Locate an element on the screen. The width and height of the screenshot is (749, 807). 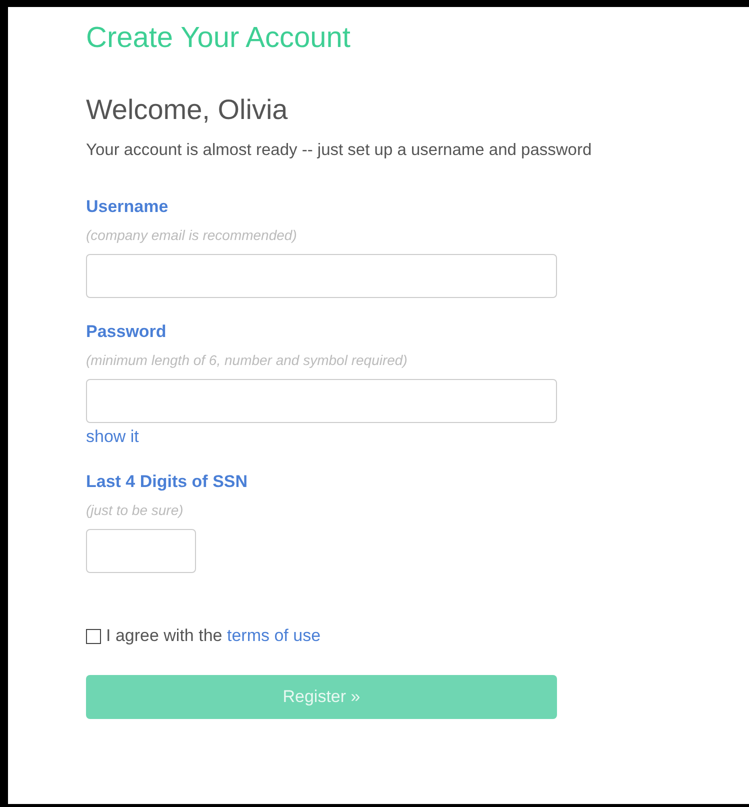
agree-checkbox is located at coordinates (93, 636).